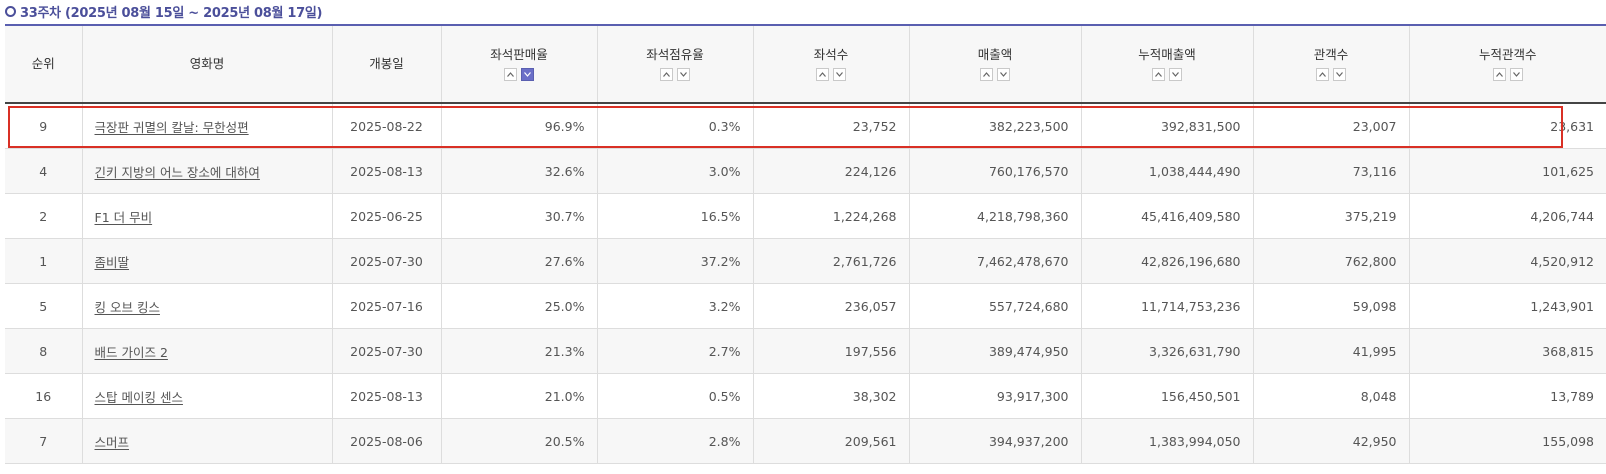 Image resolution: width=1606 pixels, height=474 pixels. What do you see at coordinates (386, 63) in the screenshot?
I see `column-header-label: 개봉일` at bounding box center [386, 63].